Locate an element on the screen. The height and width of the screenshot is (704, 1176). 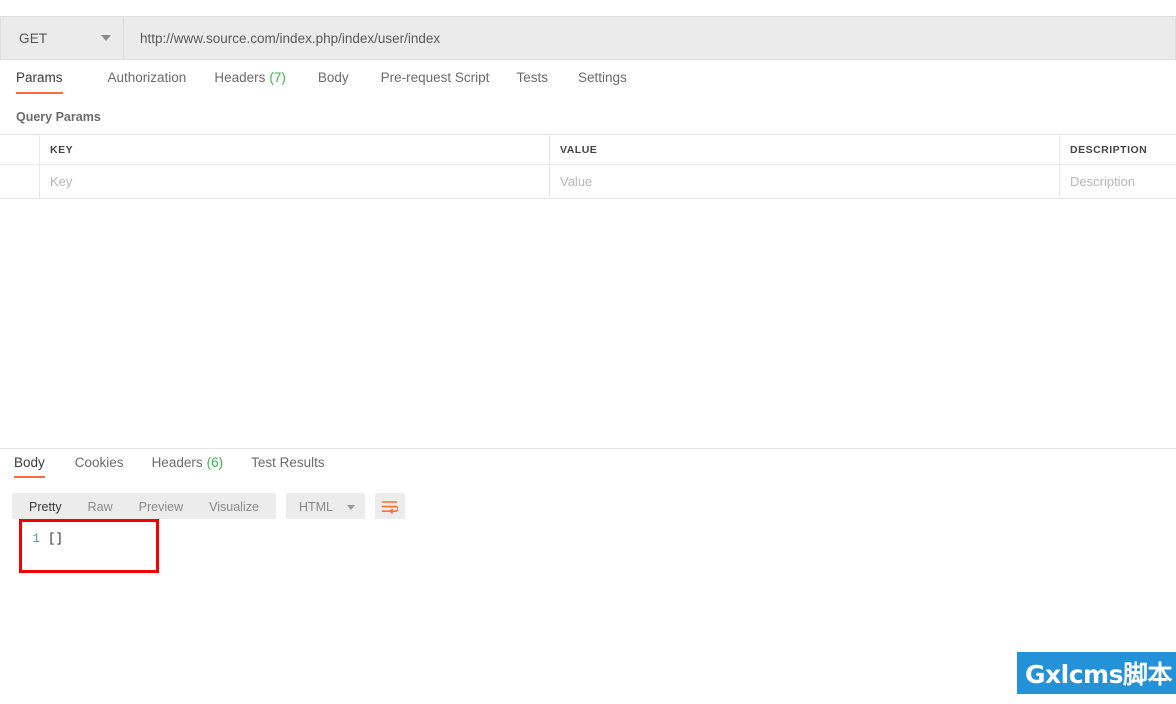
request-url-bar: GET is located at coordinates (588, 38).